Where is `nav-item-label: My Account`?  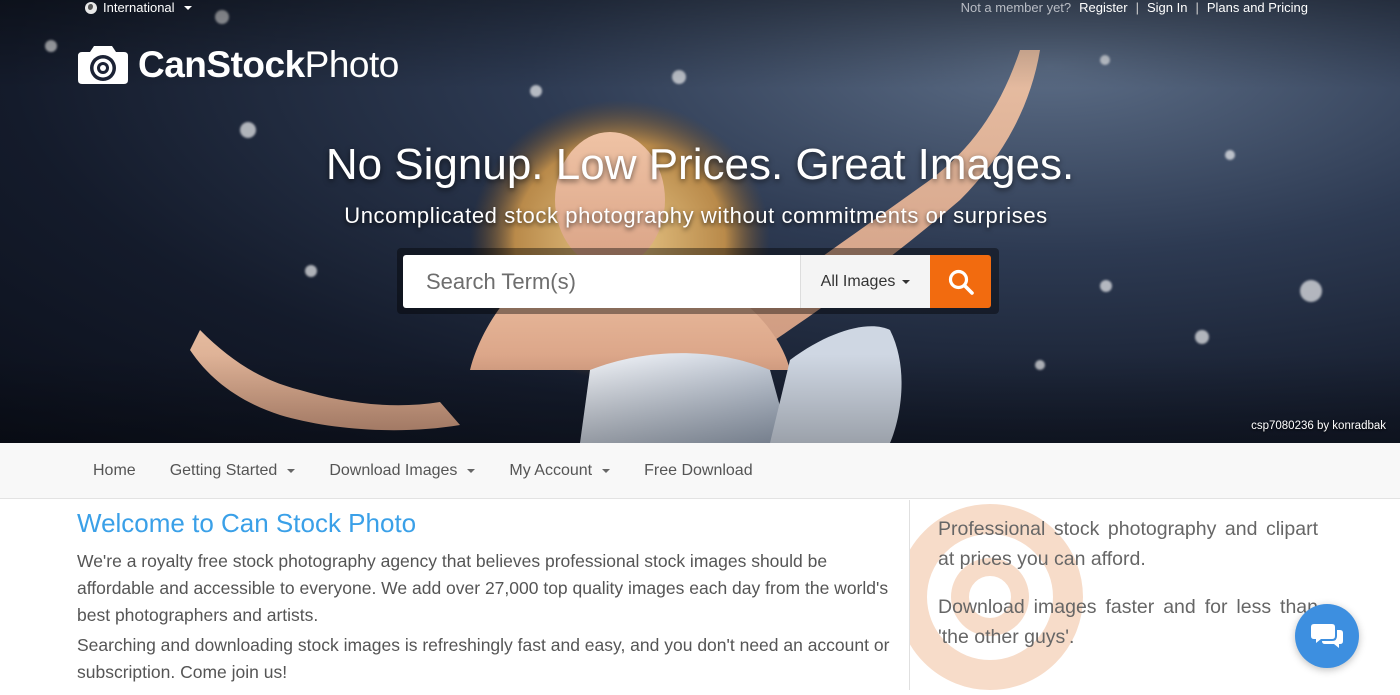 nav-item-label: My Account is located at coordinates (551, 470).